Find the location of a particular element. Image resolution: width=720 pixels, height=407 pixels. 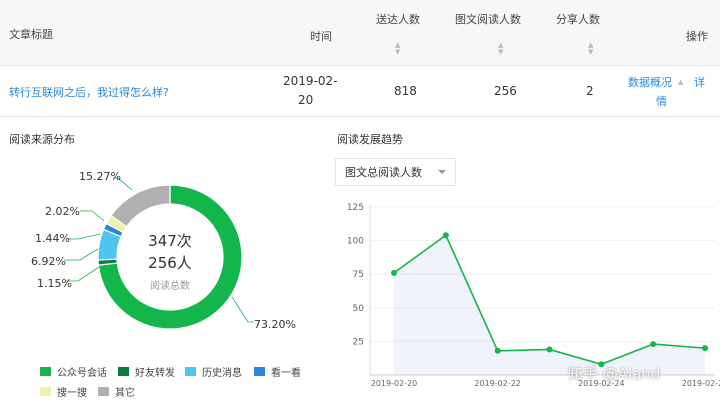

x-tick-label: 2019-02-26 is located at coordinates (701, 383).